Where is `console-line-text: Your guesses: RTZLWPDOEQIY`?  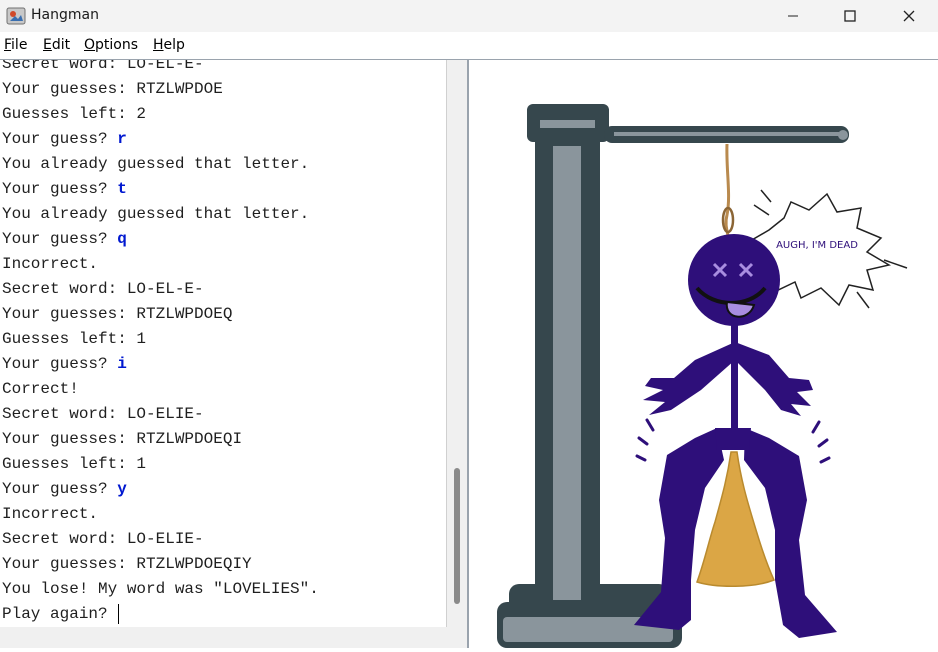 console-line-text: Your guesses: RTZLWPDOEQIY is located at coordinates (127, 564).